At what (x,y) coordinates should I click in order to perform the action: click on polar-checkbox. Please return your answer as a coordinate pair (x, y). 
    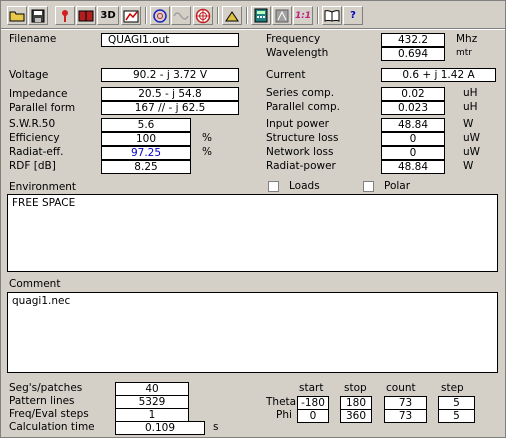
    Looking at the image, I should click on (368, 186).